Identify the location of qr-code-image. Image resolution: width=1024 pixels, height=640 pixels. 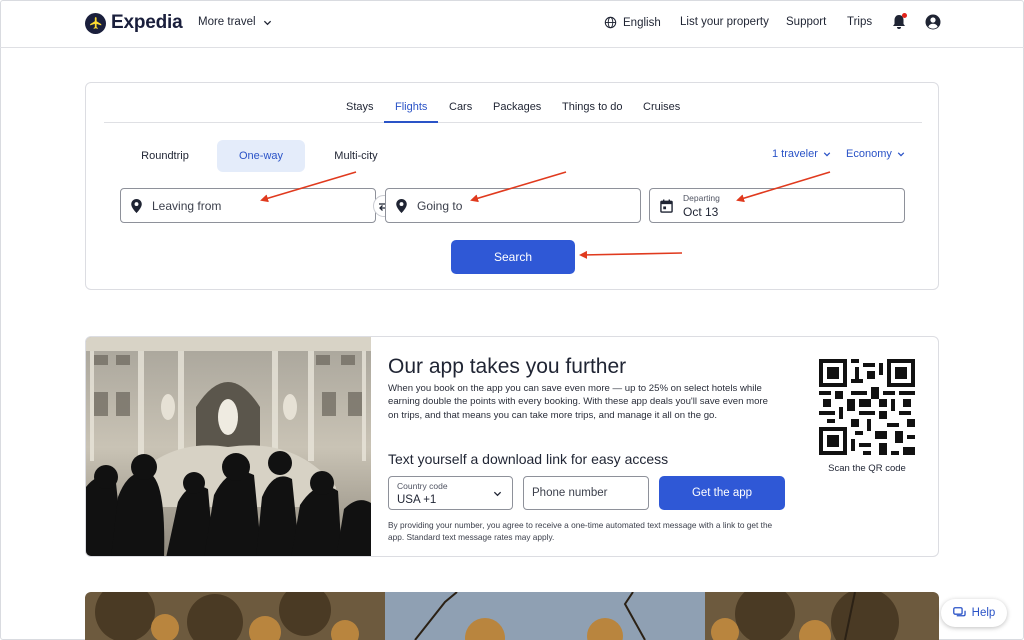
(867, 407).